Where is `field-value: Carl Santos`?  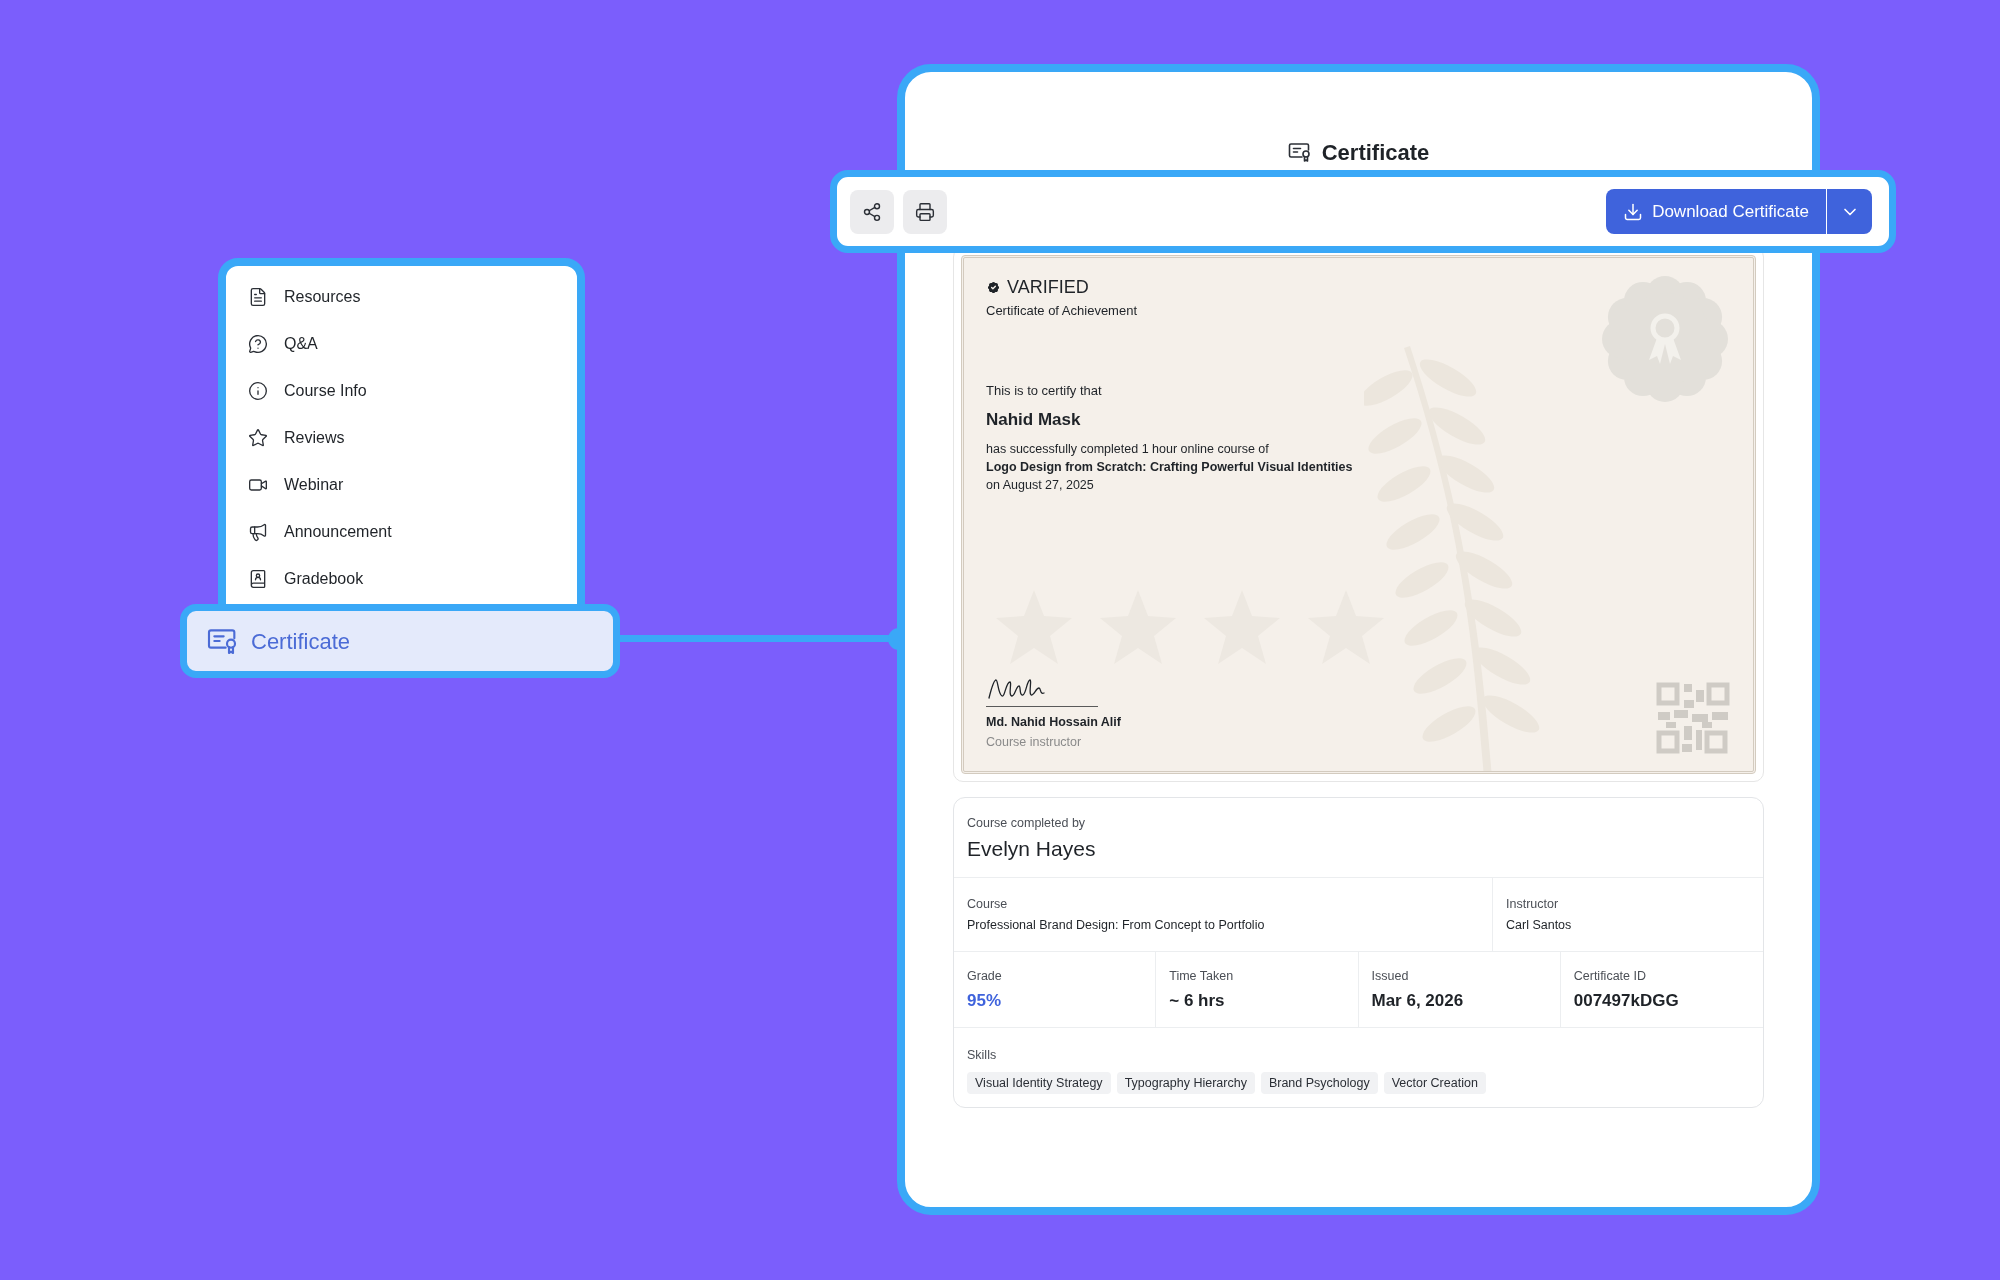 field-value: Carl Santos is located at coordinates (1539, 925).